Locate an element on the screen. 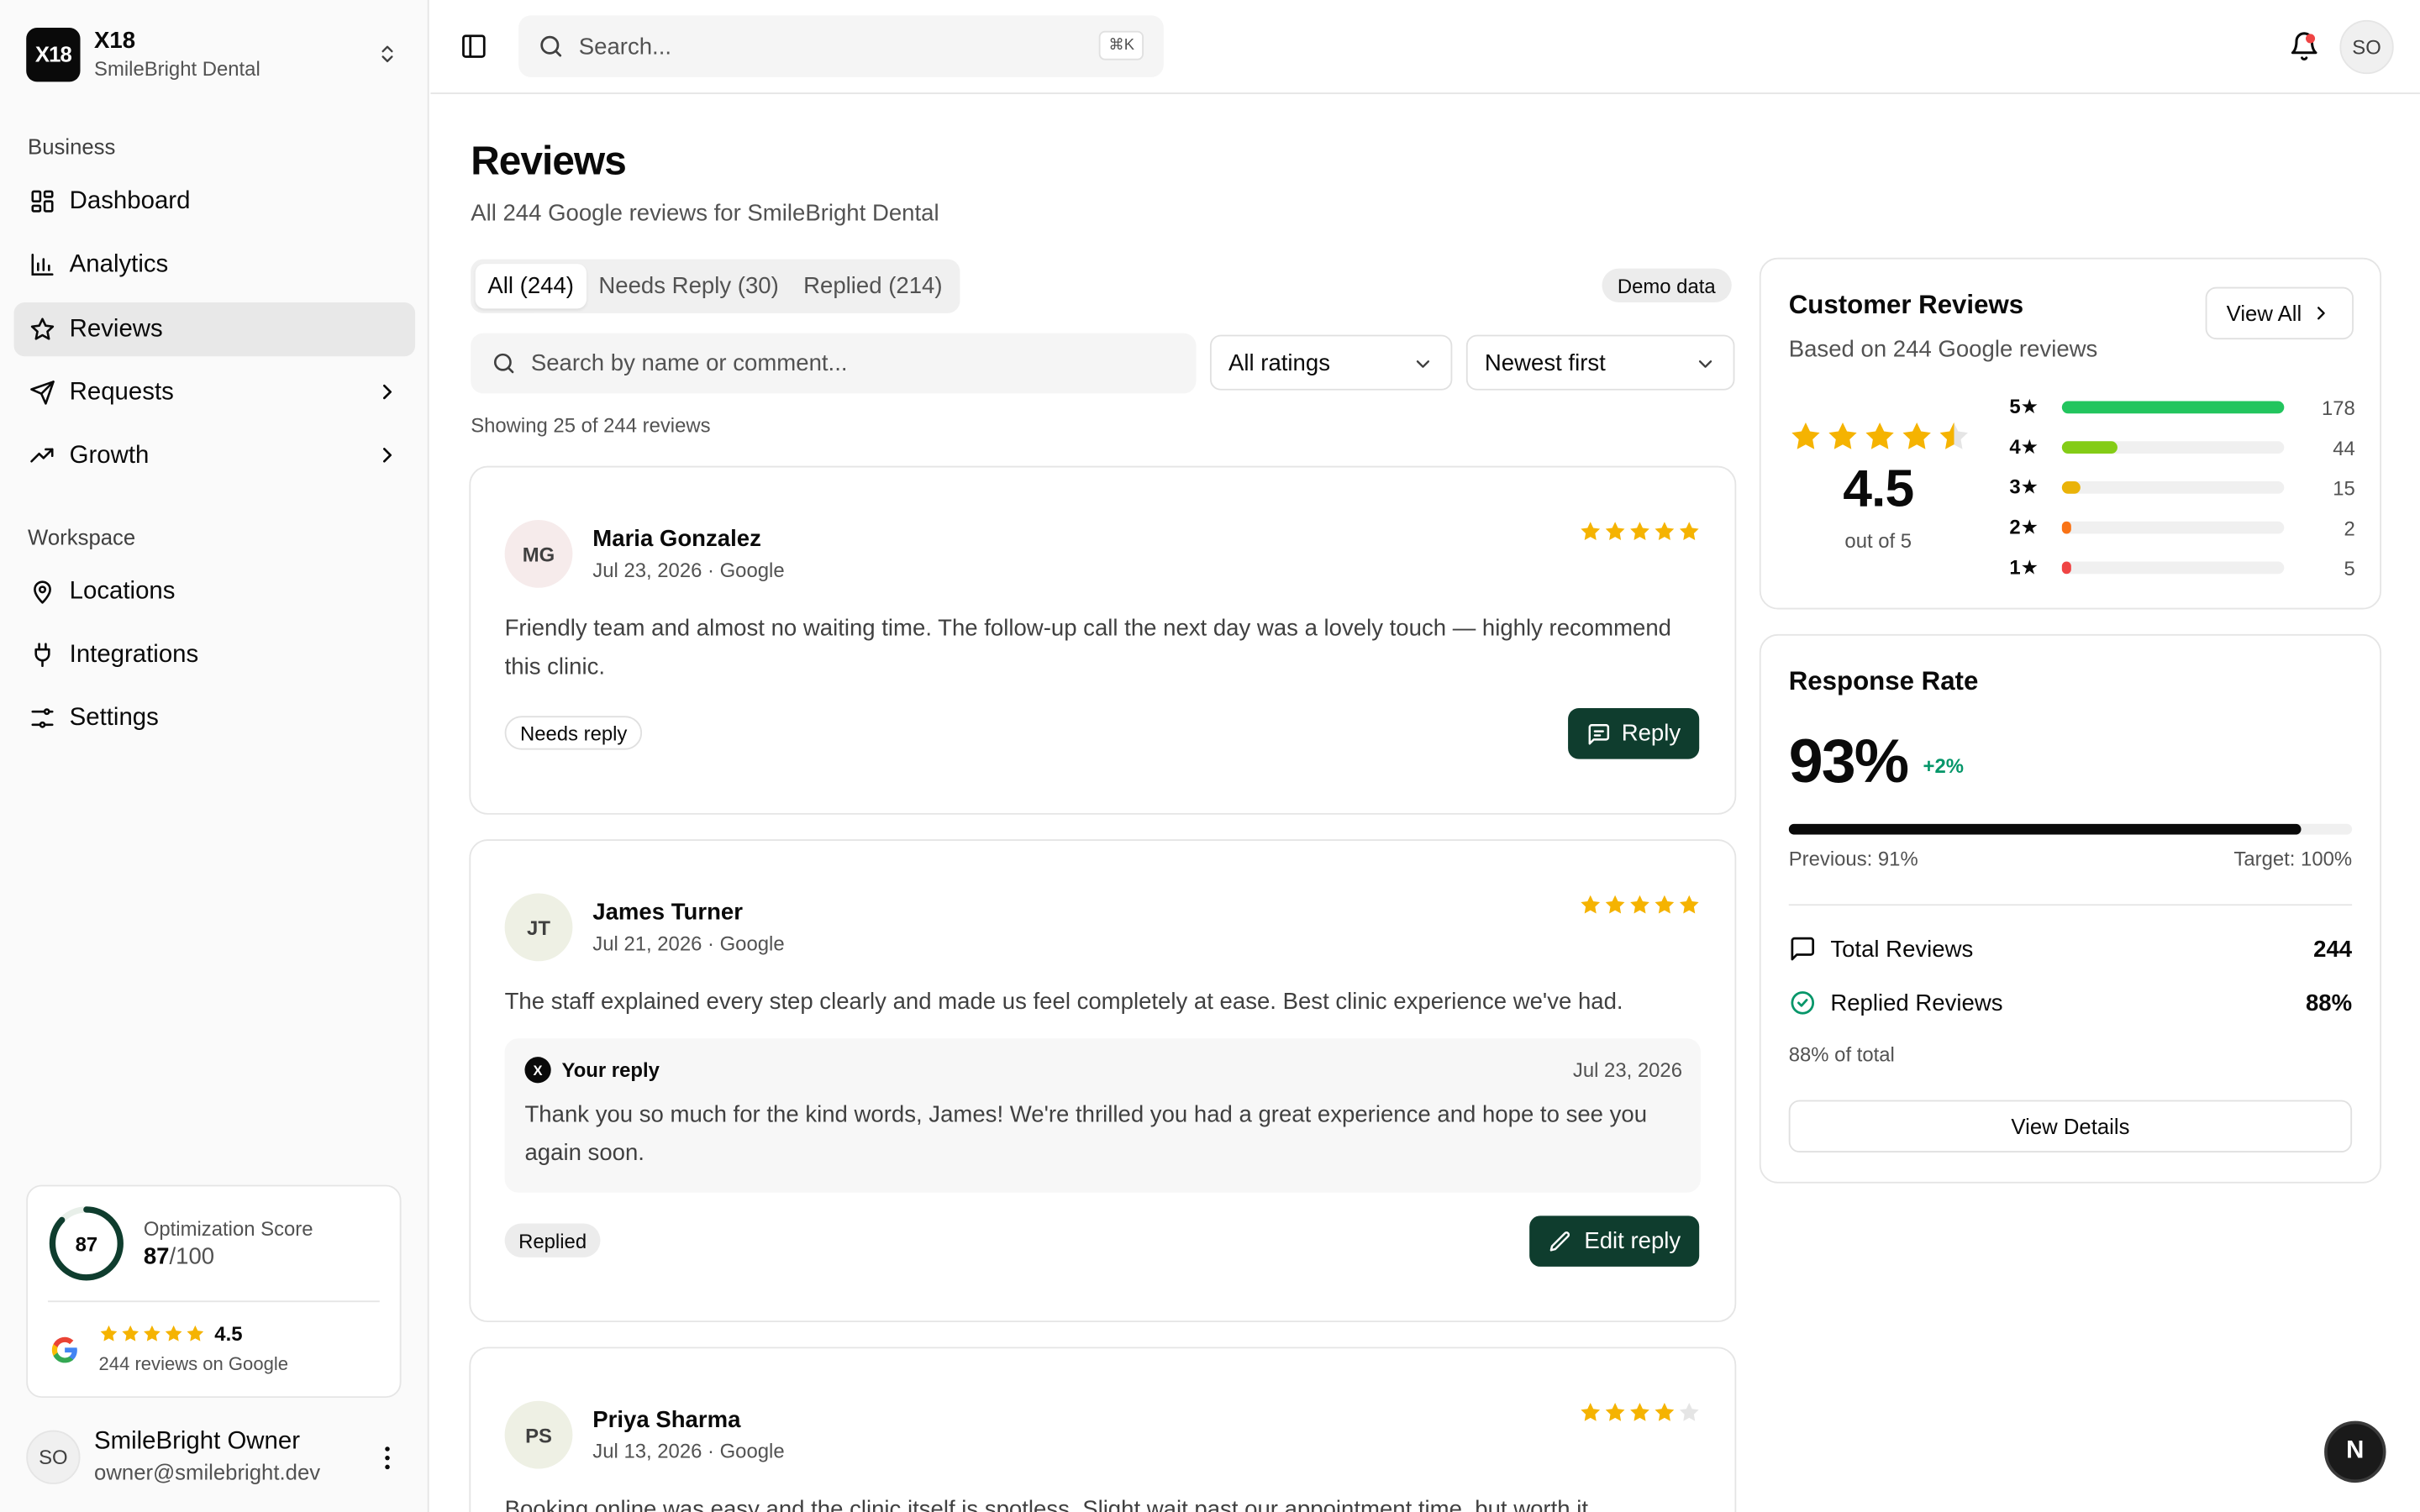 This screenshot has height=1512, width=2420. sidebar-item-analytics: Analytics is located at coordinates (215, 264).